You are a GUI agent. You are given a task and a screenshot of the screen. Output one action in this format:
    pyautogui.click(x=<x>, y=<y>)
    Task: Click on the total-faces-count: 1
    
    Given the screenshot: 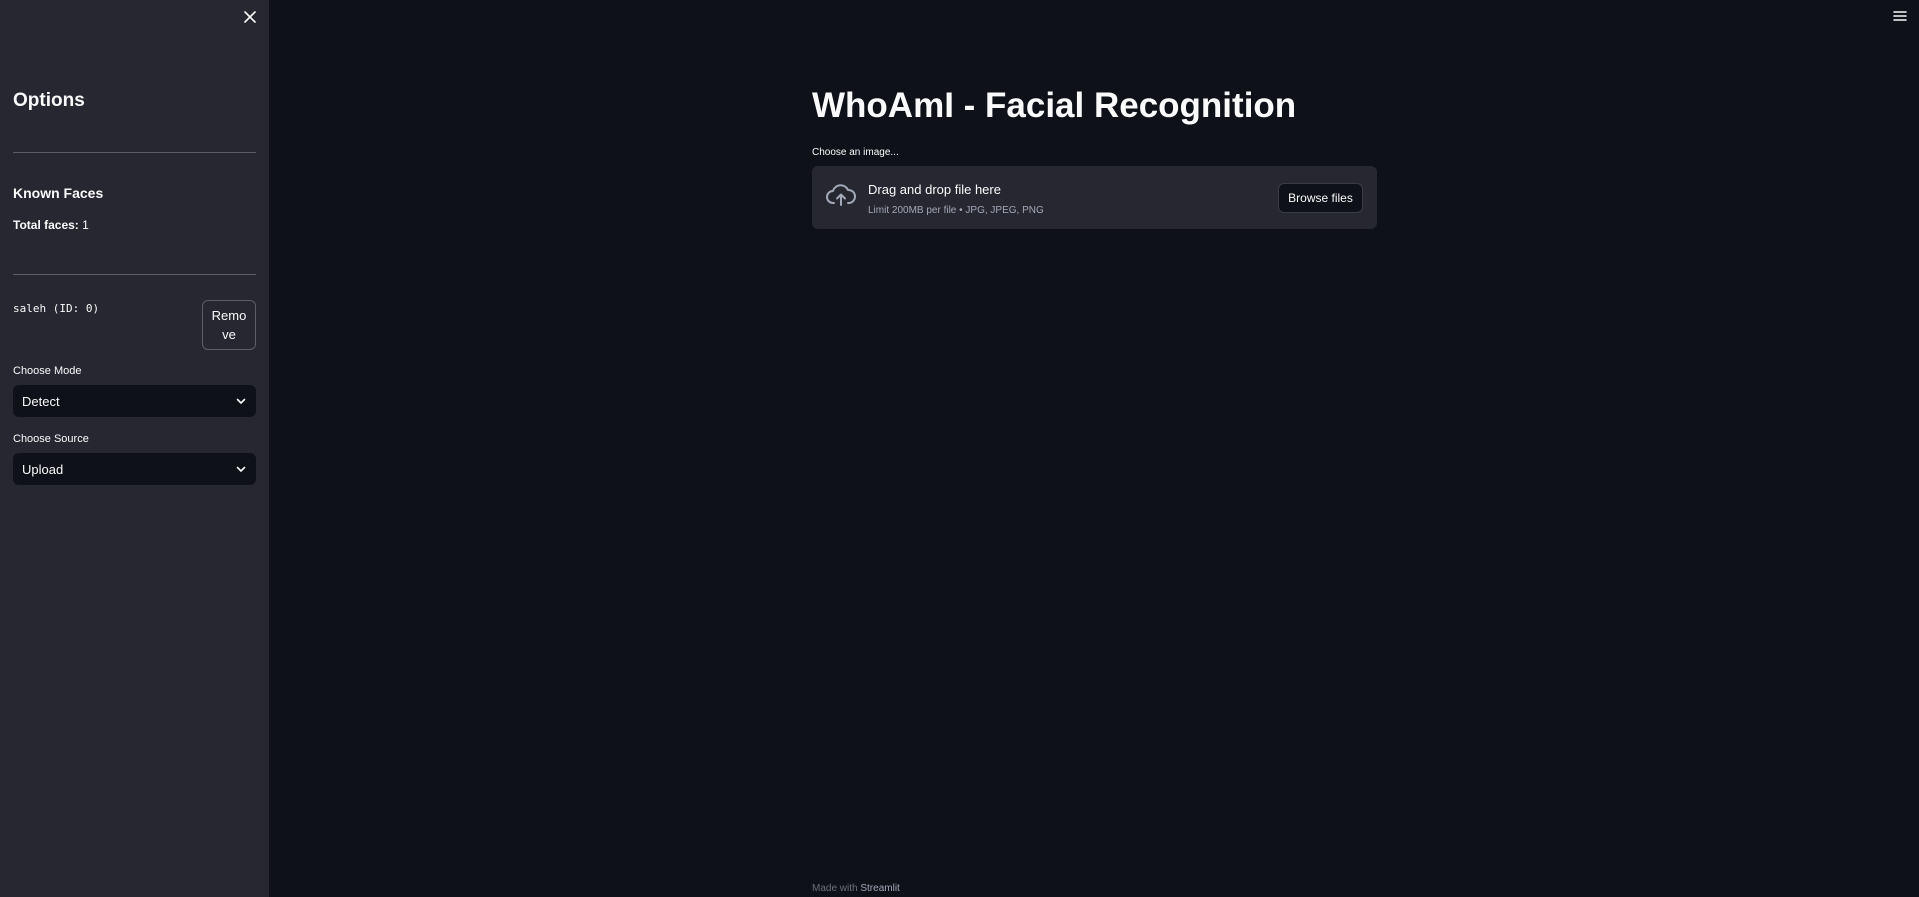 What is the action you would take?
    pyautogui.click(x=85, y=225)
    